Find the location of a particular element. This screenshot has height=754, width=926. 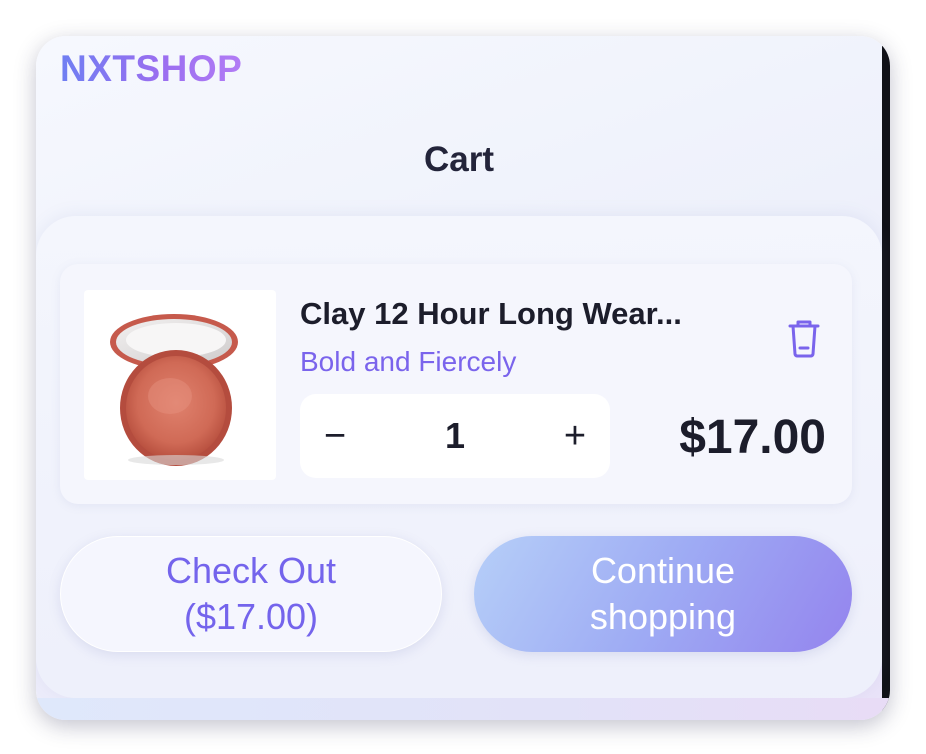

quantity-stepper: − 1 + is located at coordinates (455, 436).